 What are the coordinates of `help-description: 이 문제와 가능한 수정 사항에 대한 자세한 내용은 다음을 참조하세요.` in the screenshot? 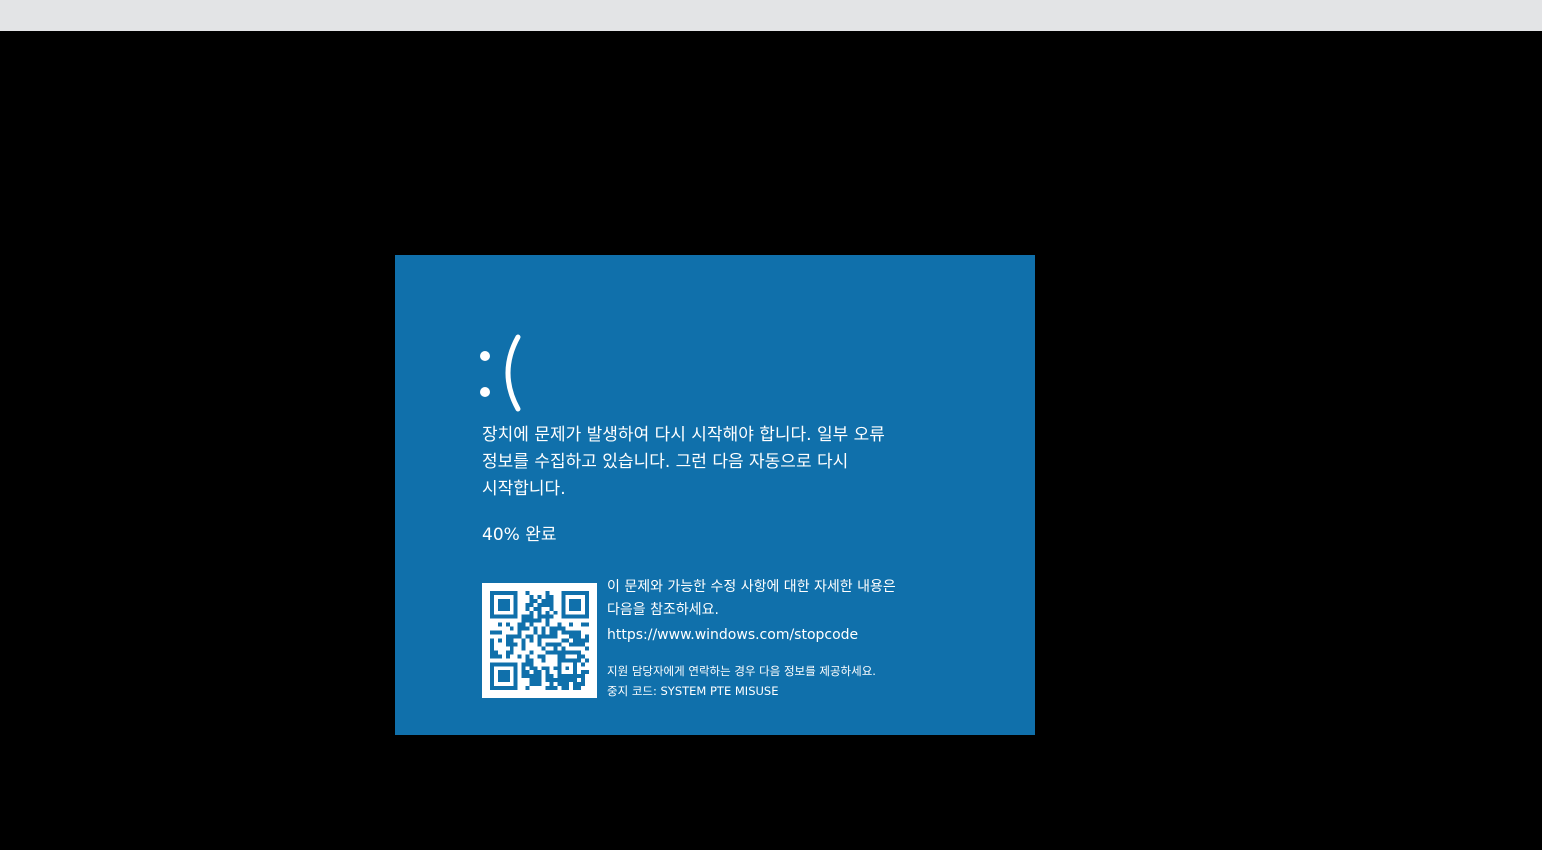 It's located at (751, 598).